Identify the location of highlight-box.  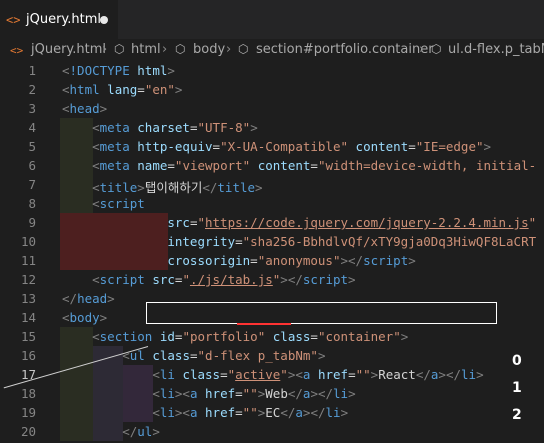
(321, 313).